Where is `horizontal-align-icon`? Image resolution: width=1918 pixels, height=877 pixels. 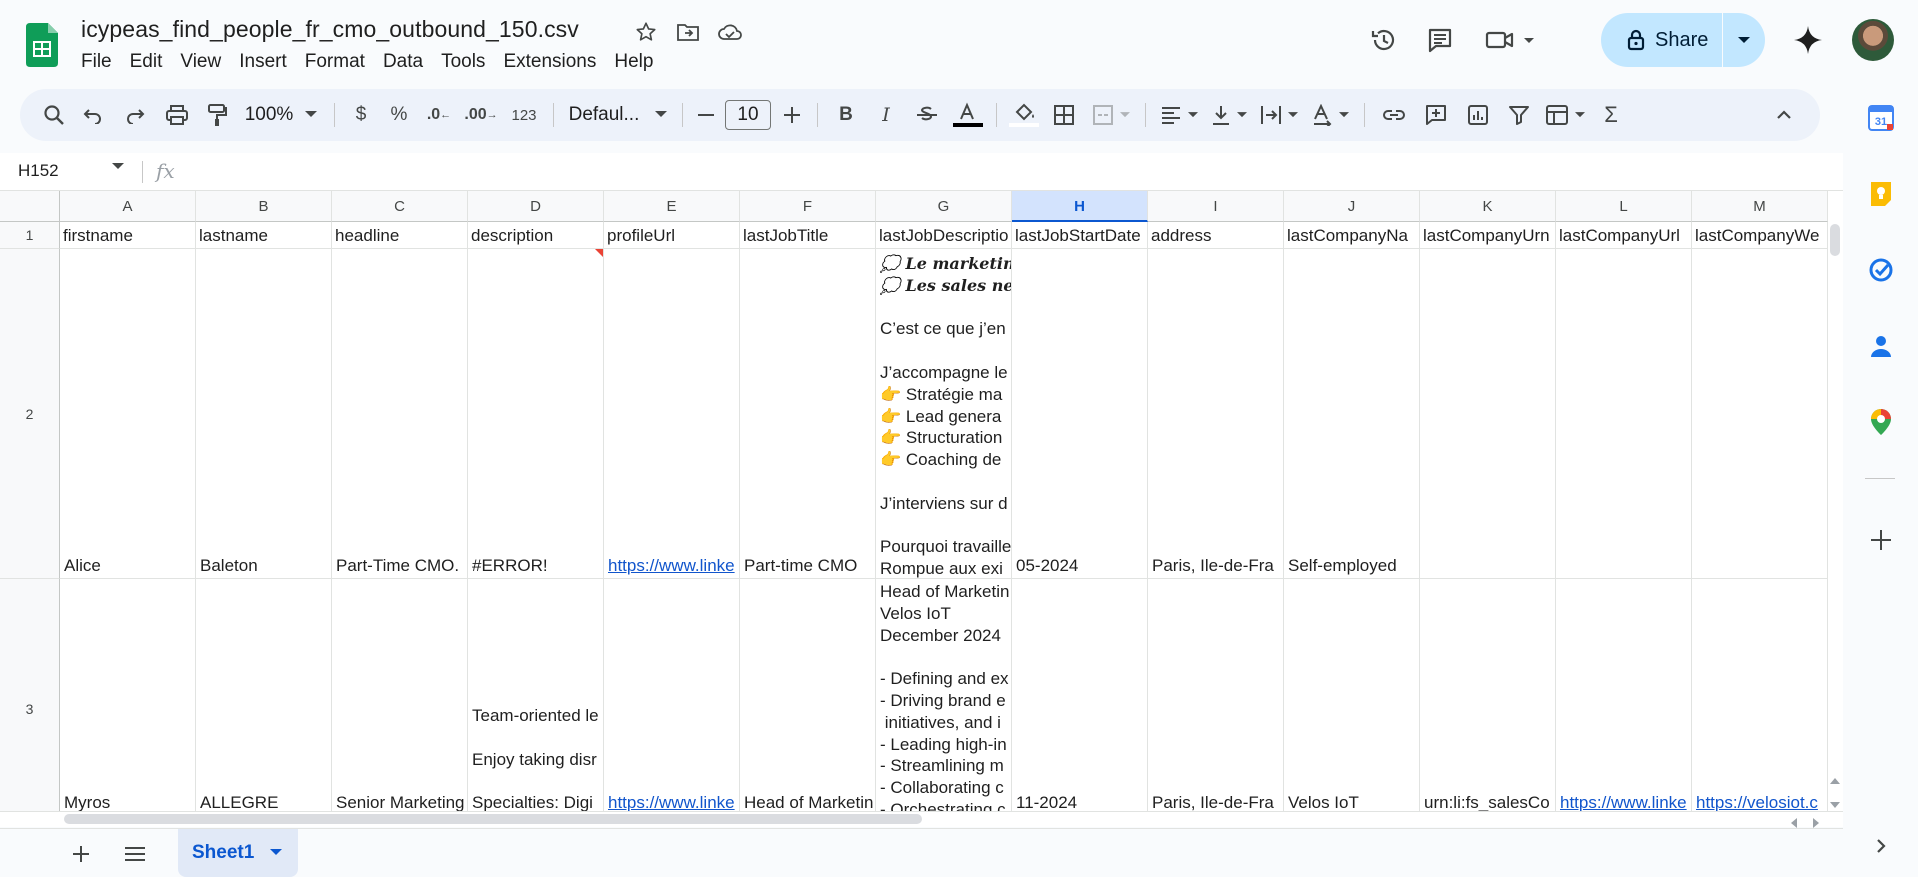 horizontal-align-icon is located at coordinates (1179, 115).